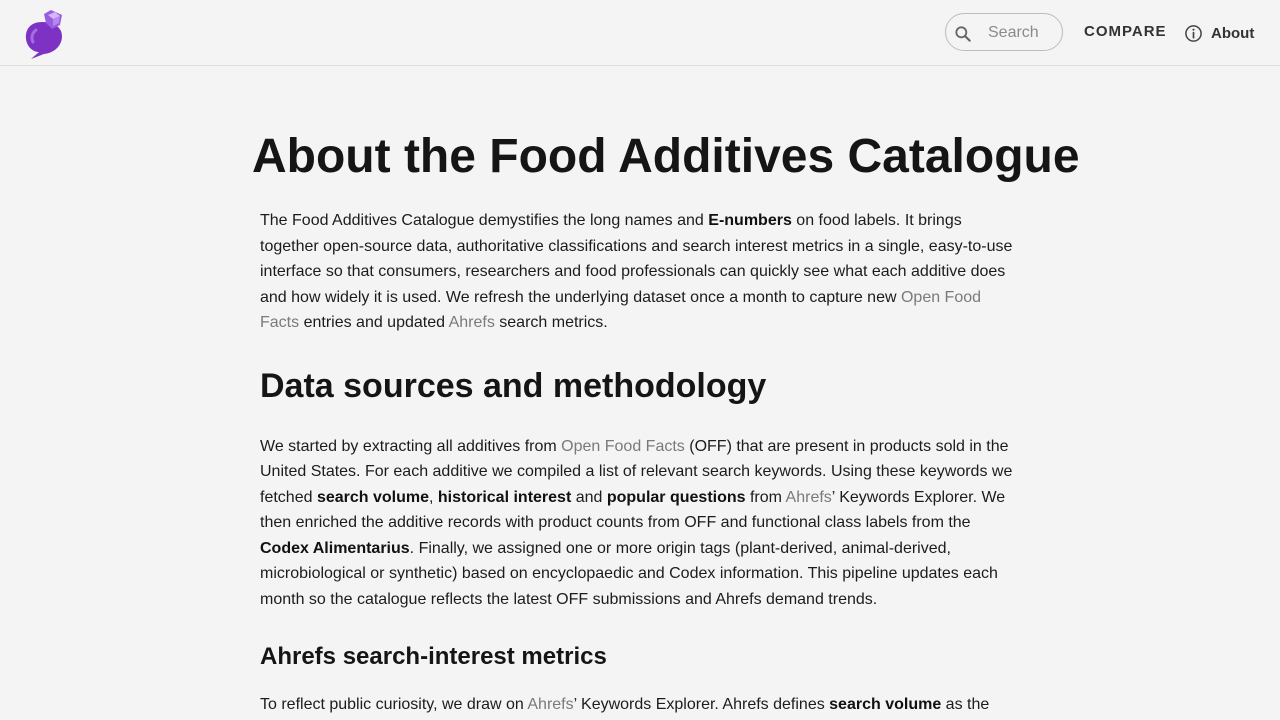  Describe the element at coordinates (335, 548) in the screenshot. I see `codex-alimentarius-emphasis: Codex Alimentarius` at that location.